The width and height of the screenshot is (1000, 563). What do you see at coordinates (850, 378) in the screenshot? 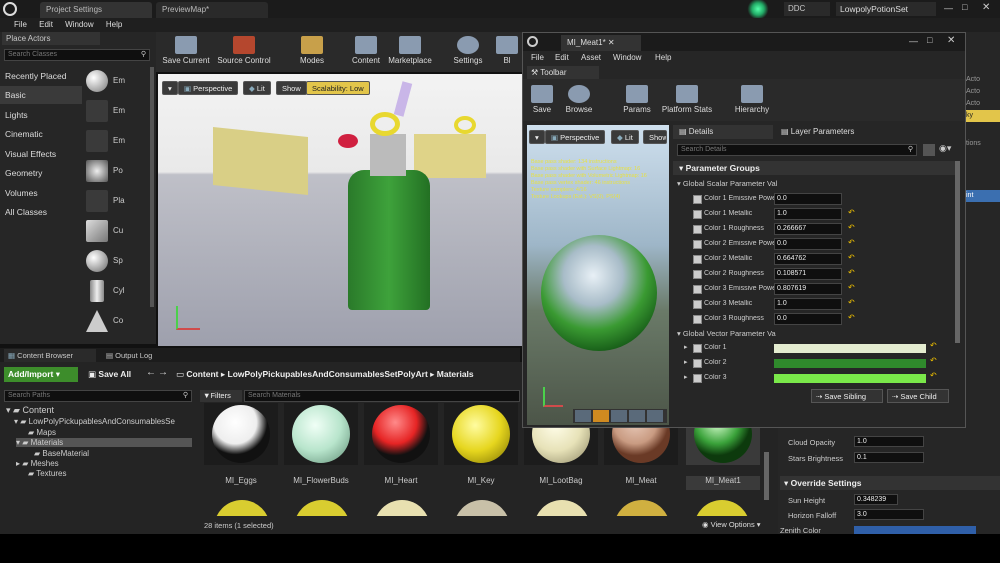
I see `color-swatch` at bounding box center [850, 378].